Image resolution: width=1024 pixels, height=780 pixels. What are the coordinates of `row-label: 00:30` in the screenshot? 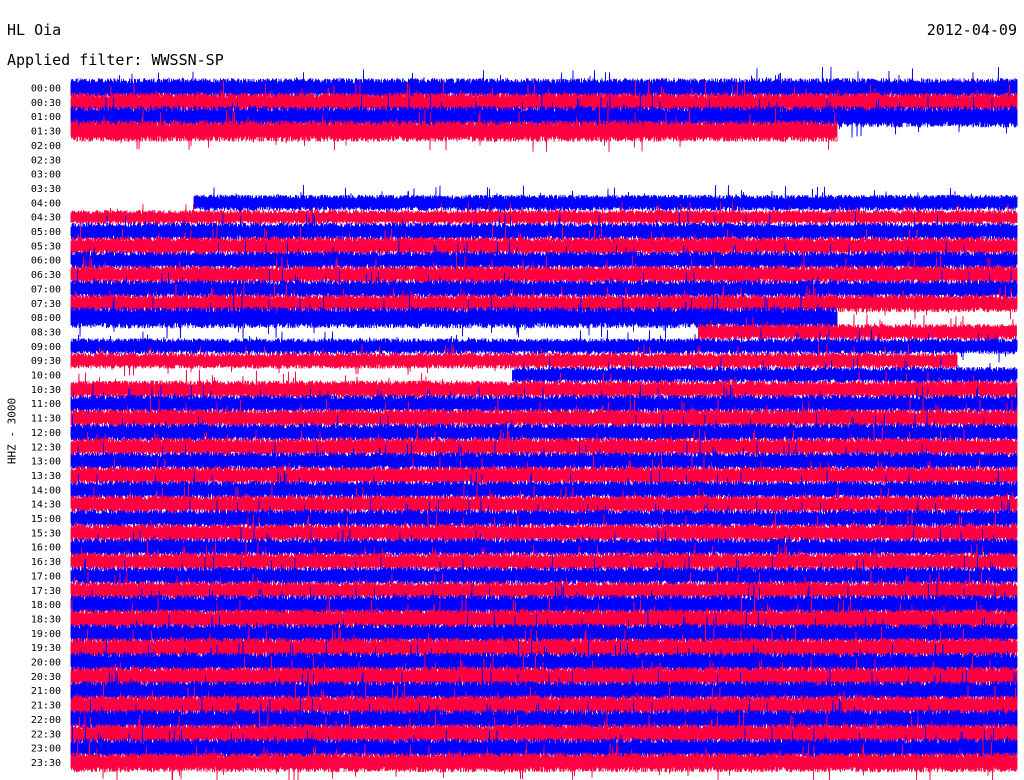 It's located at (46, 103).